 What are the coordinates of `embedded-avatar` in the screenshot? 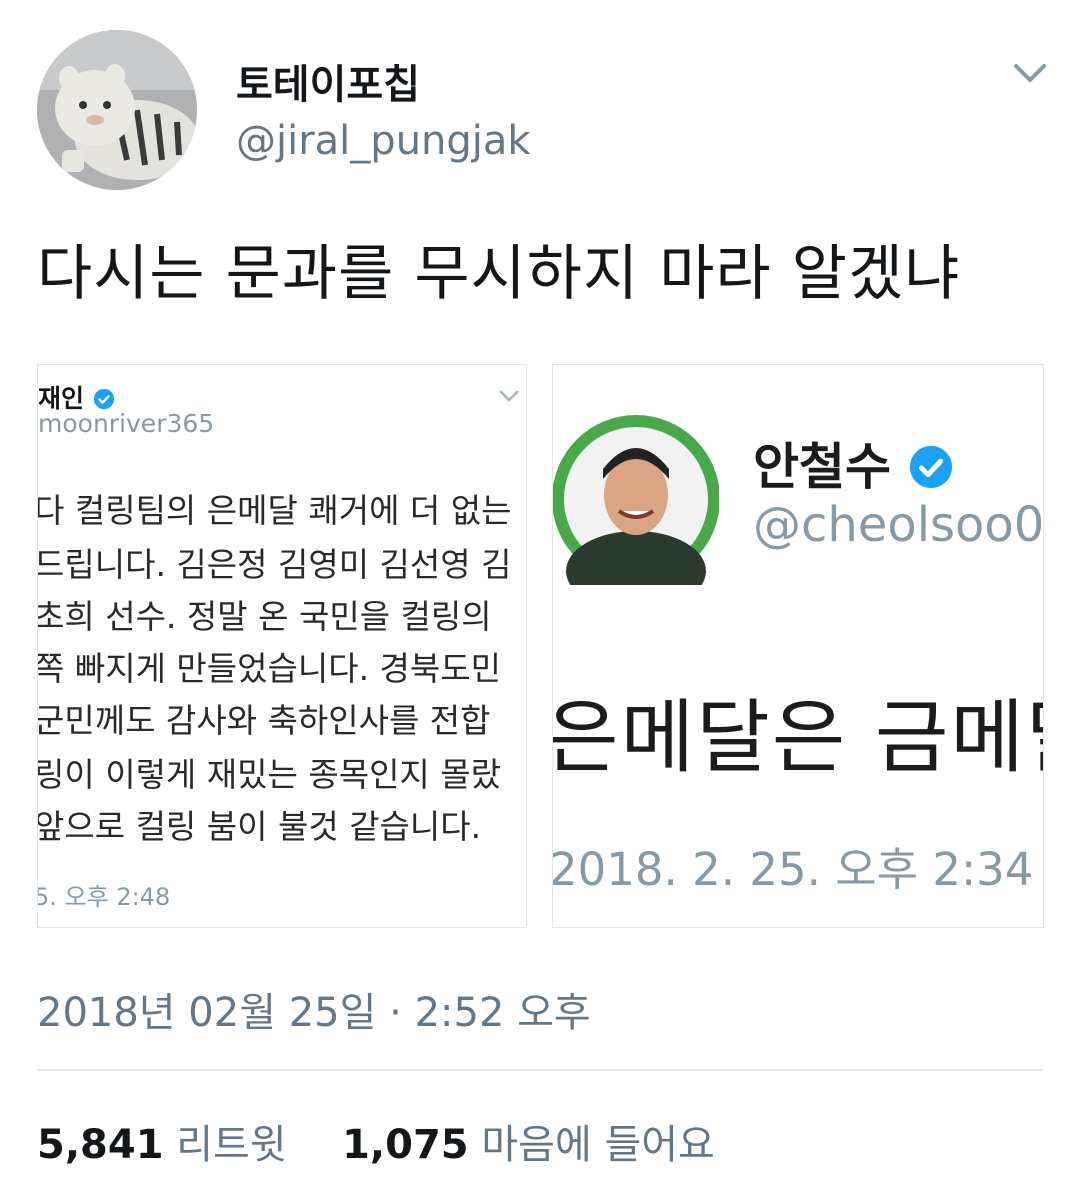 It's located at (636, 492).